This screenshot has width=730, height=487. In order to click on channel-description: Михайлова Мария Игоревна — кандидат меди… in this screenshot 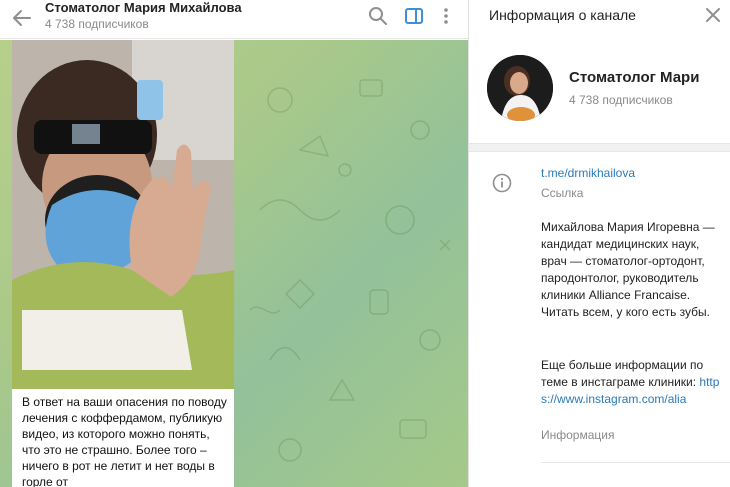, I will do `click(628, 269)`.